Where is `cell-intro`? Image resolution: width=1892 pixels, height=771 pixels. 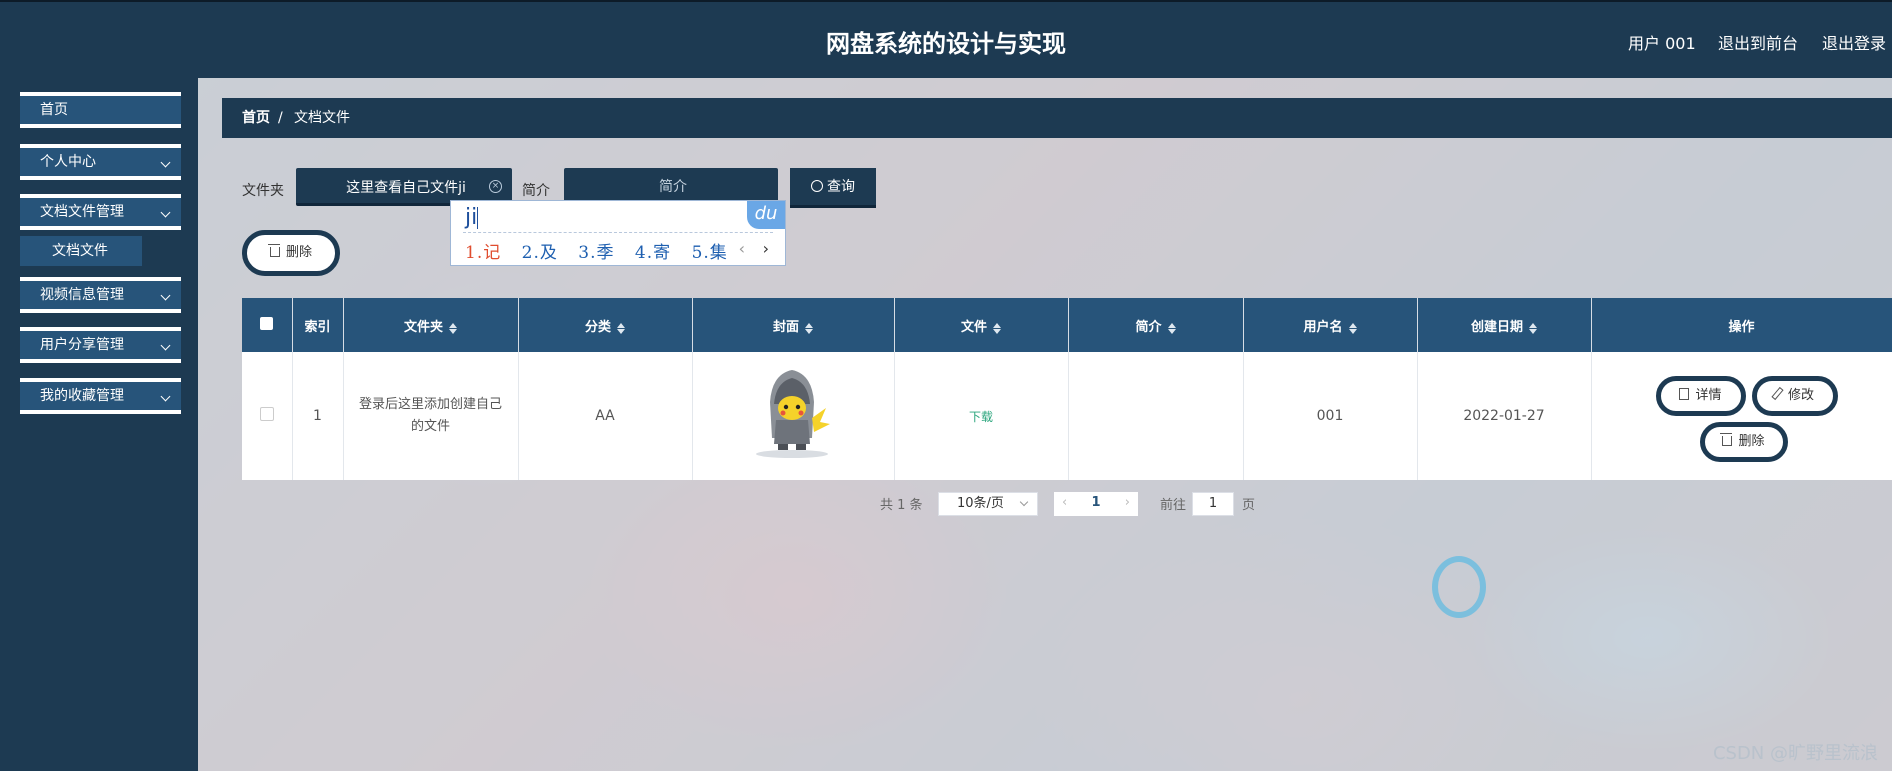 cell-intro is located at coordinates (1156, 416).